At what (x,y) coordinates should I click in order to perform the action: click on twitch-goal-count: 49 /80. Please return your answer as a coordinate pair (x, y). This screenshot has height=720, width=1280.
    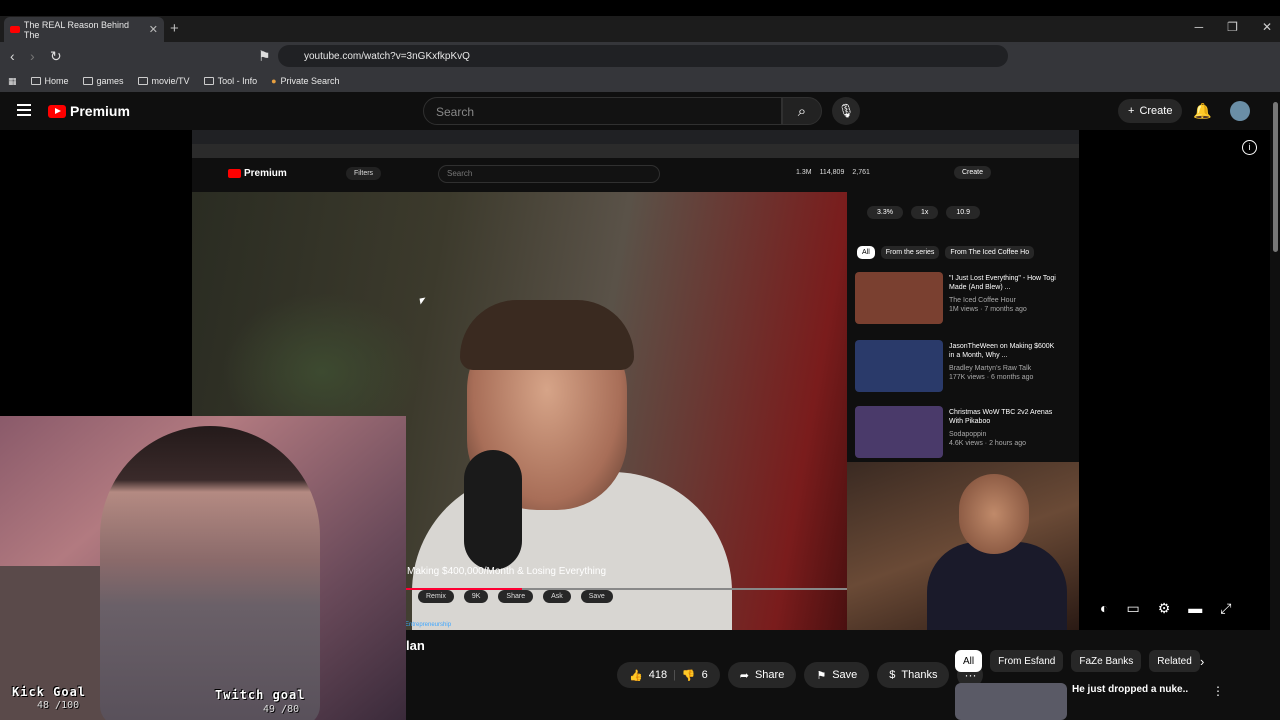
    Looking at the image, I should click on (281, 709).